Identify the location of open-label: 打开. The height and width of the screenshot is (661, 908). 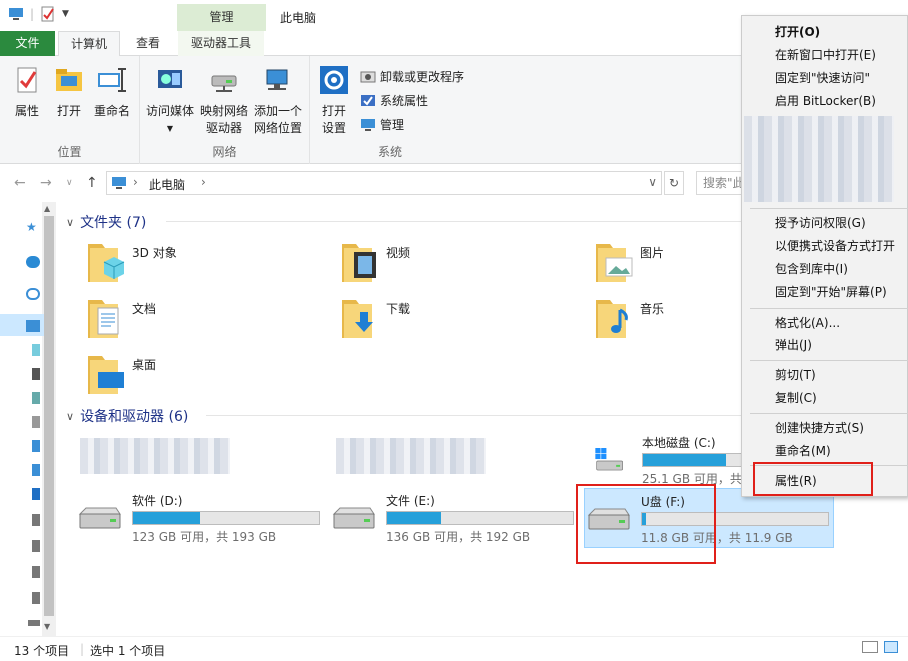
(68, 111).